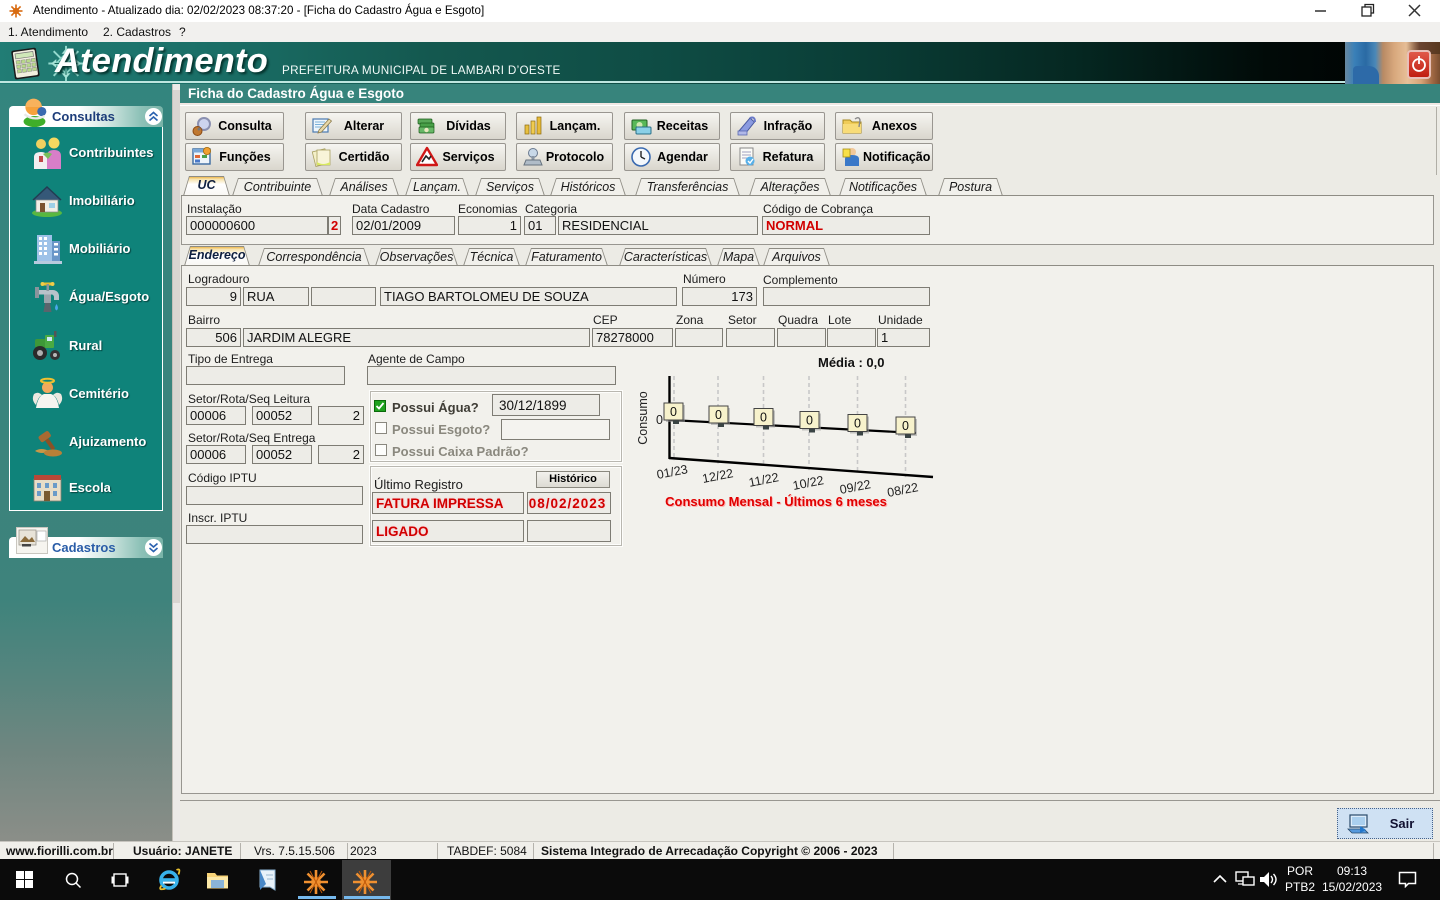 The width and height of the screenshot is (1440, 900). Describe the element at coordinates (717, 476) in the screenshot. I see `svg-text: 12/22` at that location.